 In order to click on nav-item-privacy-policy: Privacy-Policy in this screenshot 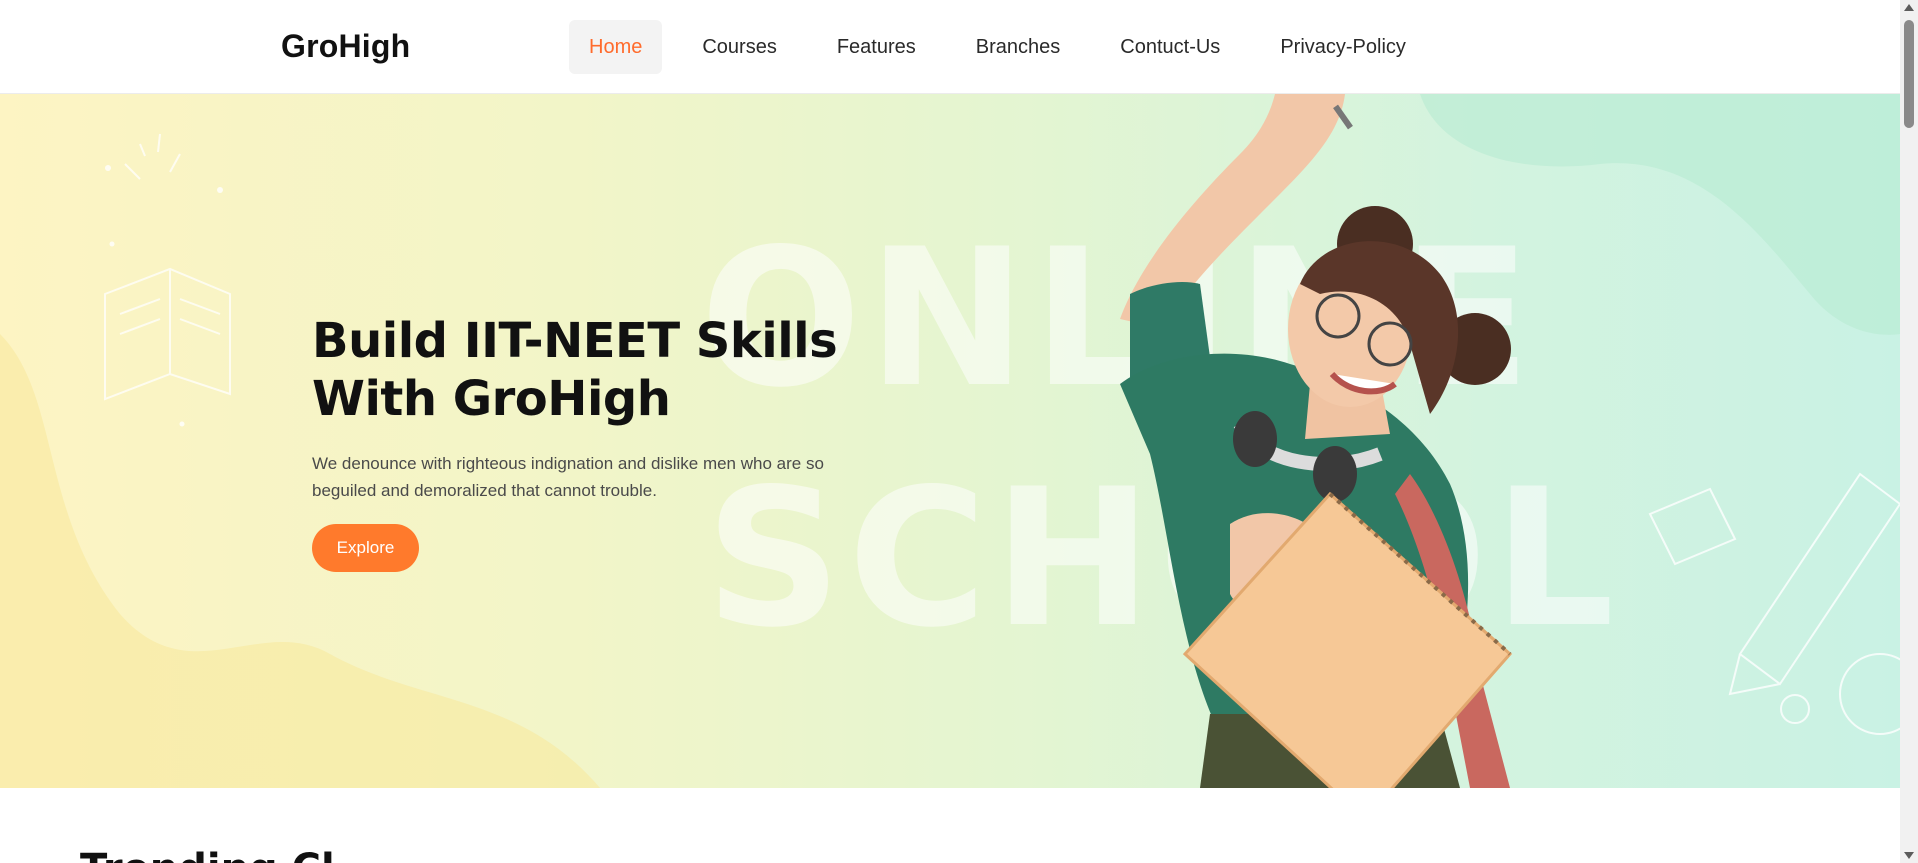, I will do `click(1343, 47)`.